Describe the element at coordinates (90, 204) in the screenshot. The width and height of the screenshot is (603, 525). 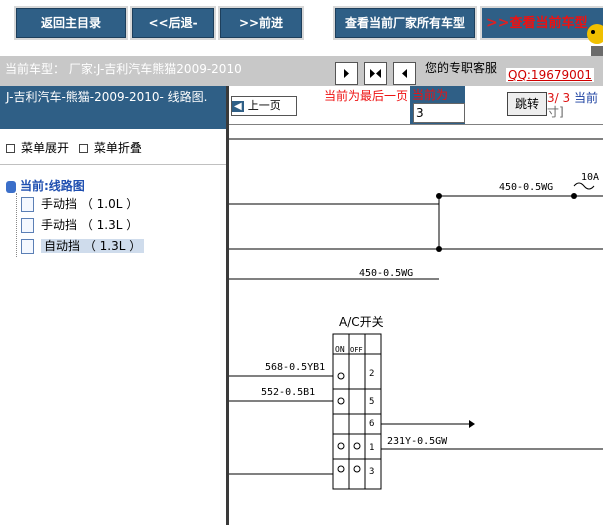
I see `tree-item-label: 手动挡 （ 1.0L ）` at that location.